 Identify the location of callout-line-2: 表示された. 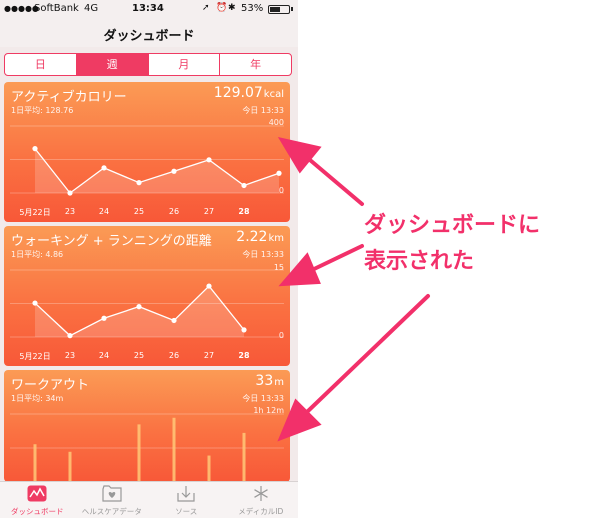
(419, 261).